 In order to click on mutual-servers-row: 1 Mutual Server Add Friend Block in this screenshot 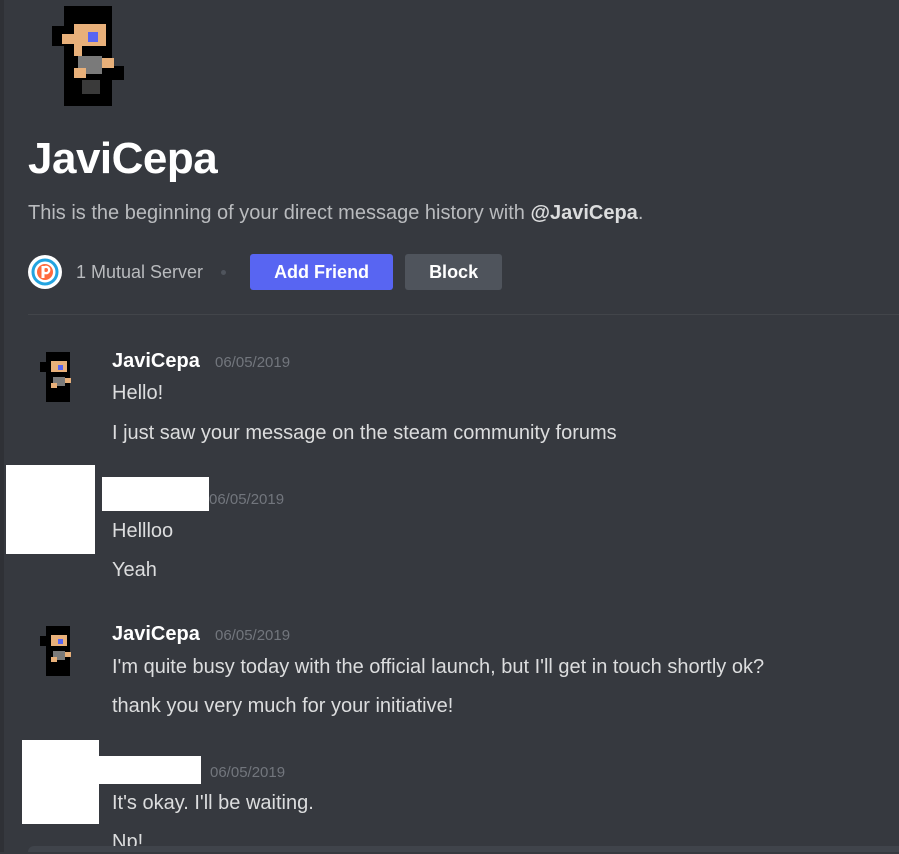, I will do `click(265, 272)`.